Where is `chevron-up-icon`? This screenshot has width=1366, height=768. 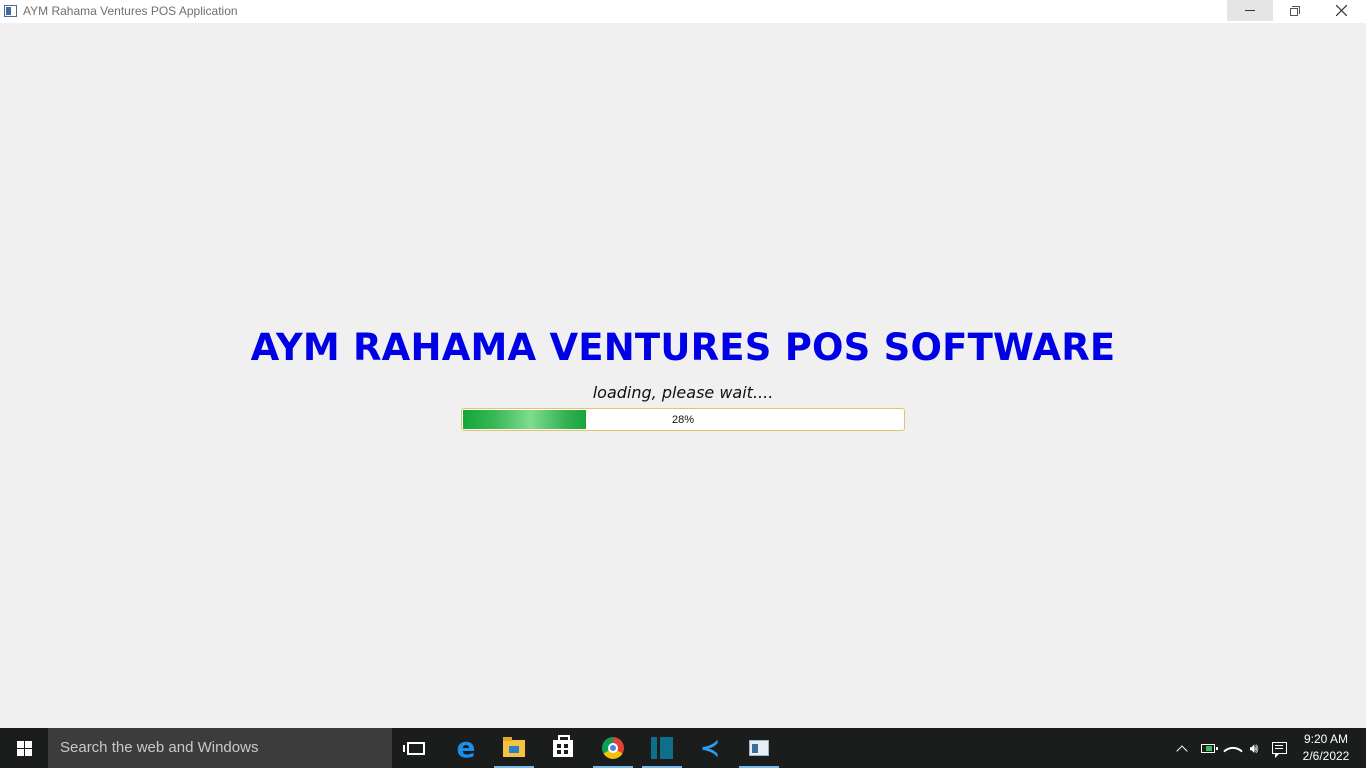
chevron-up-icon is located at coordinates (1182, 750).